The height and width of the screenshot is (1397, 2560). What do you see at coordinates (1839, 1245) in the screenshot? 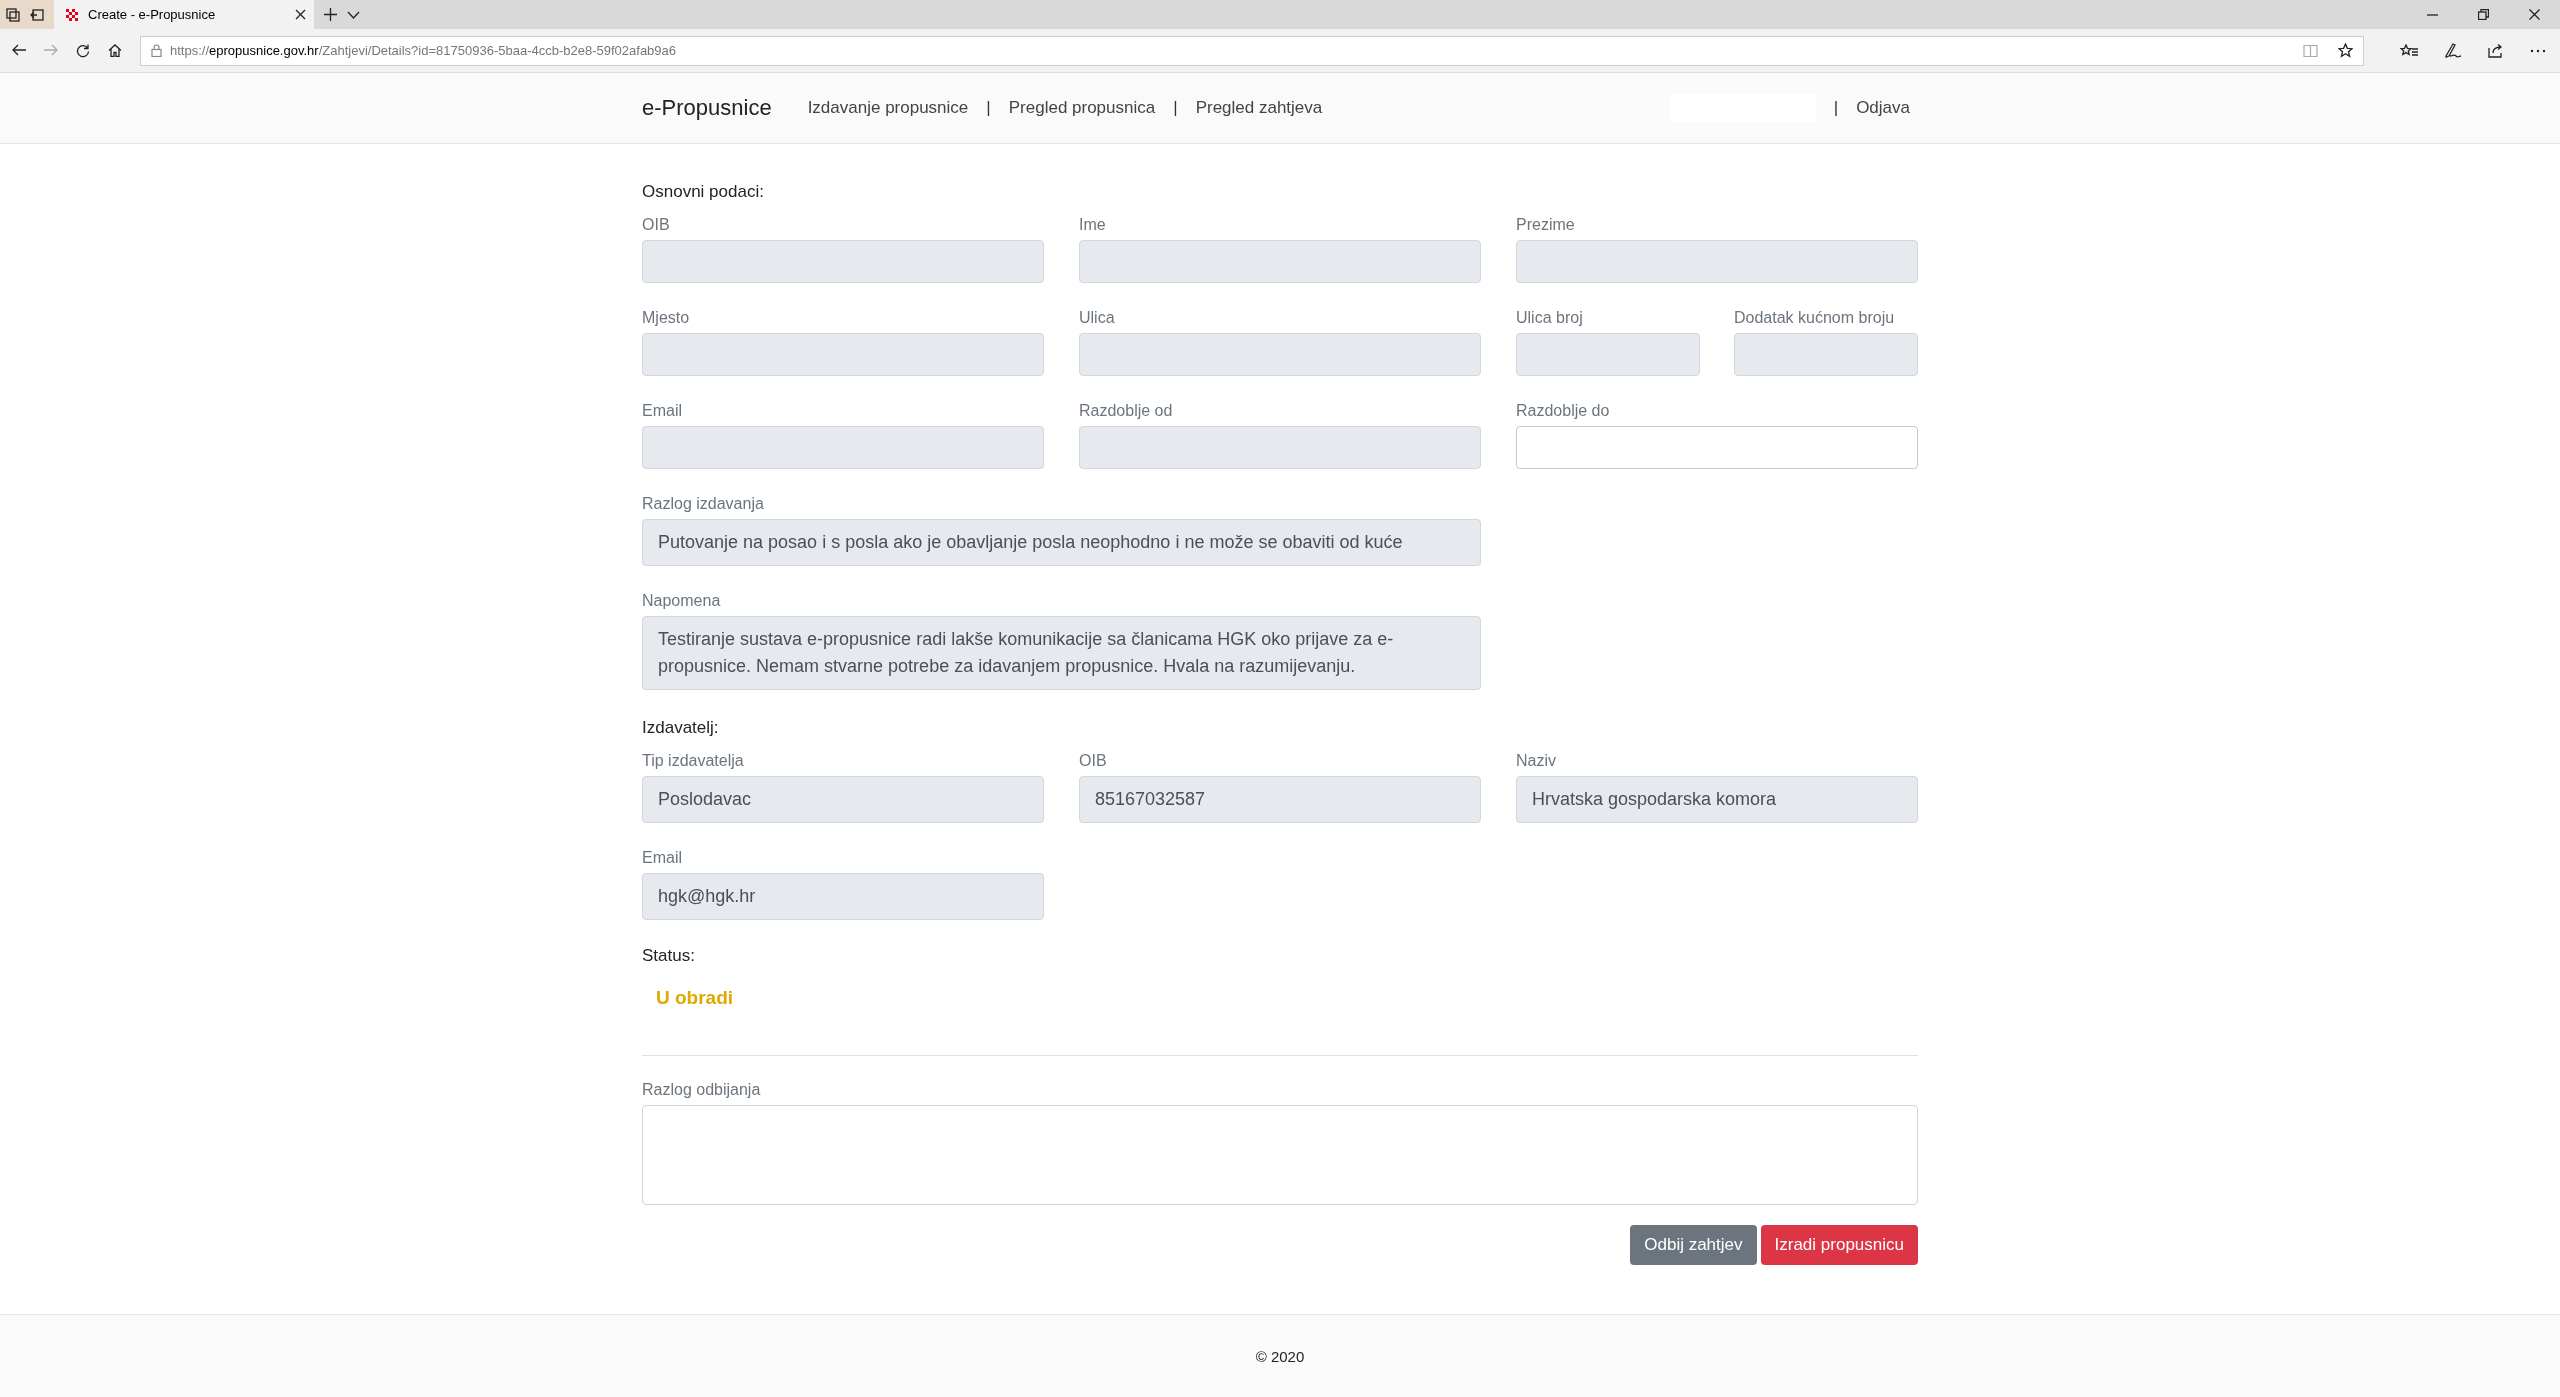
I see `action-button: Izradi propusnicu` at bounding box center [1839, 1245].